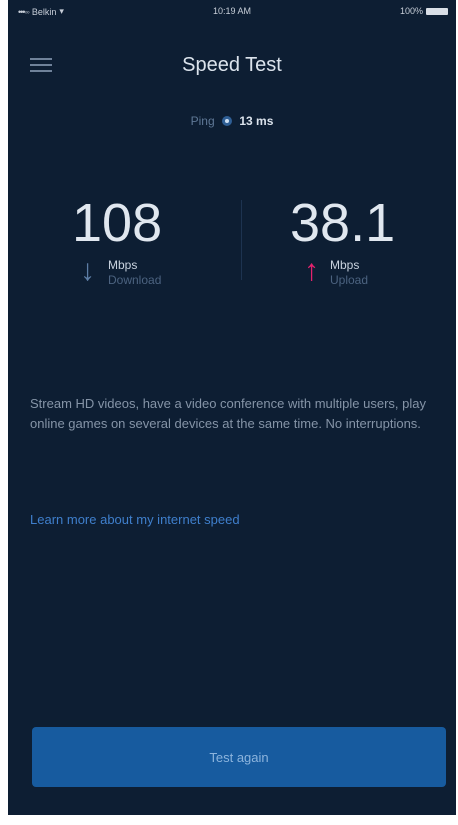 Image resolution: width=458 pixels, height=825 pixels. Describe the element at coordinates (311, 270) in the screenshot. I see `arrow-up-icon: ↑` at that location.